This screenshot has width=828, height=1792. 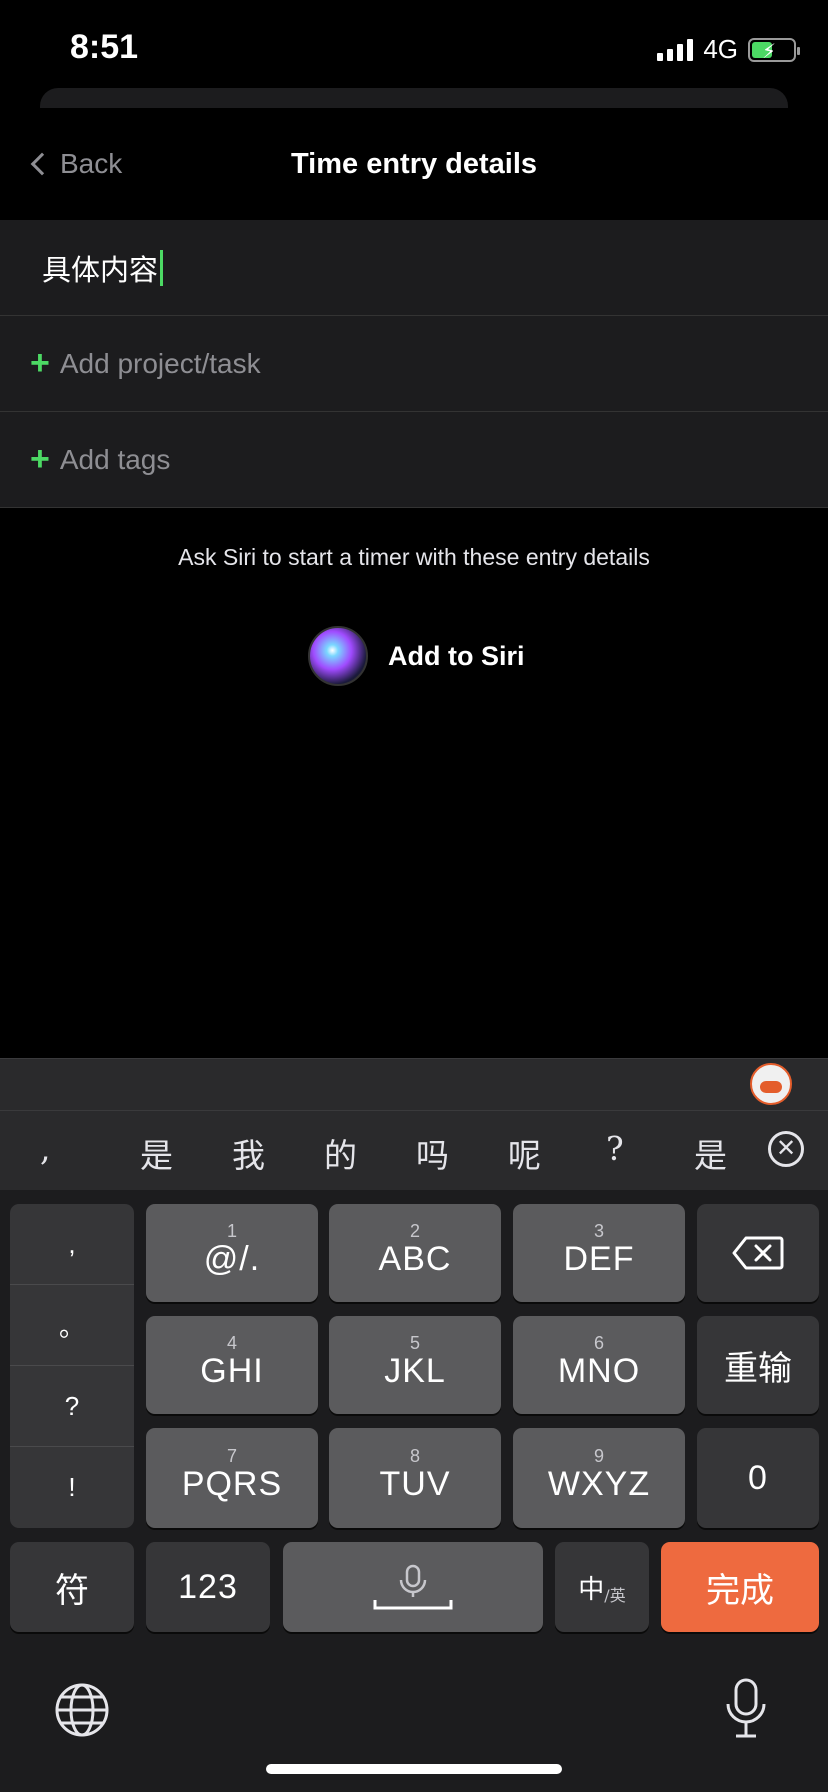 I want to click on add-to-siri-label: Add to Siri, so click(x=456, y=655).